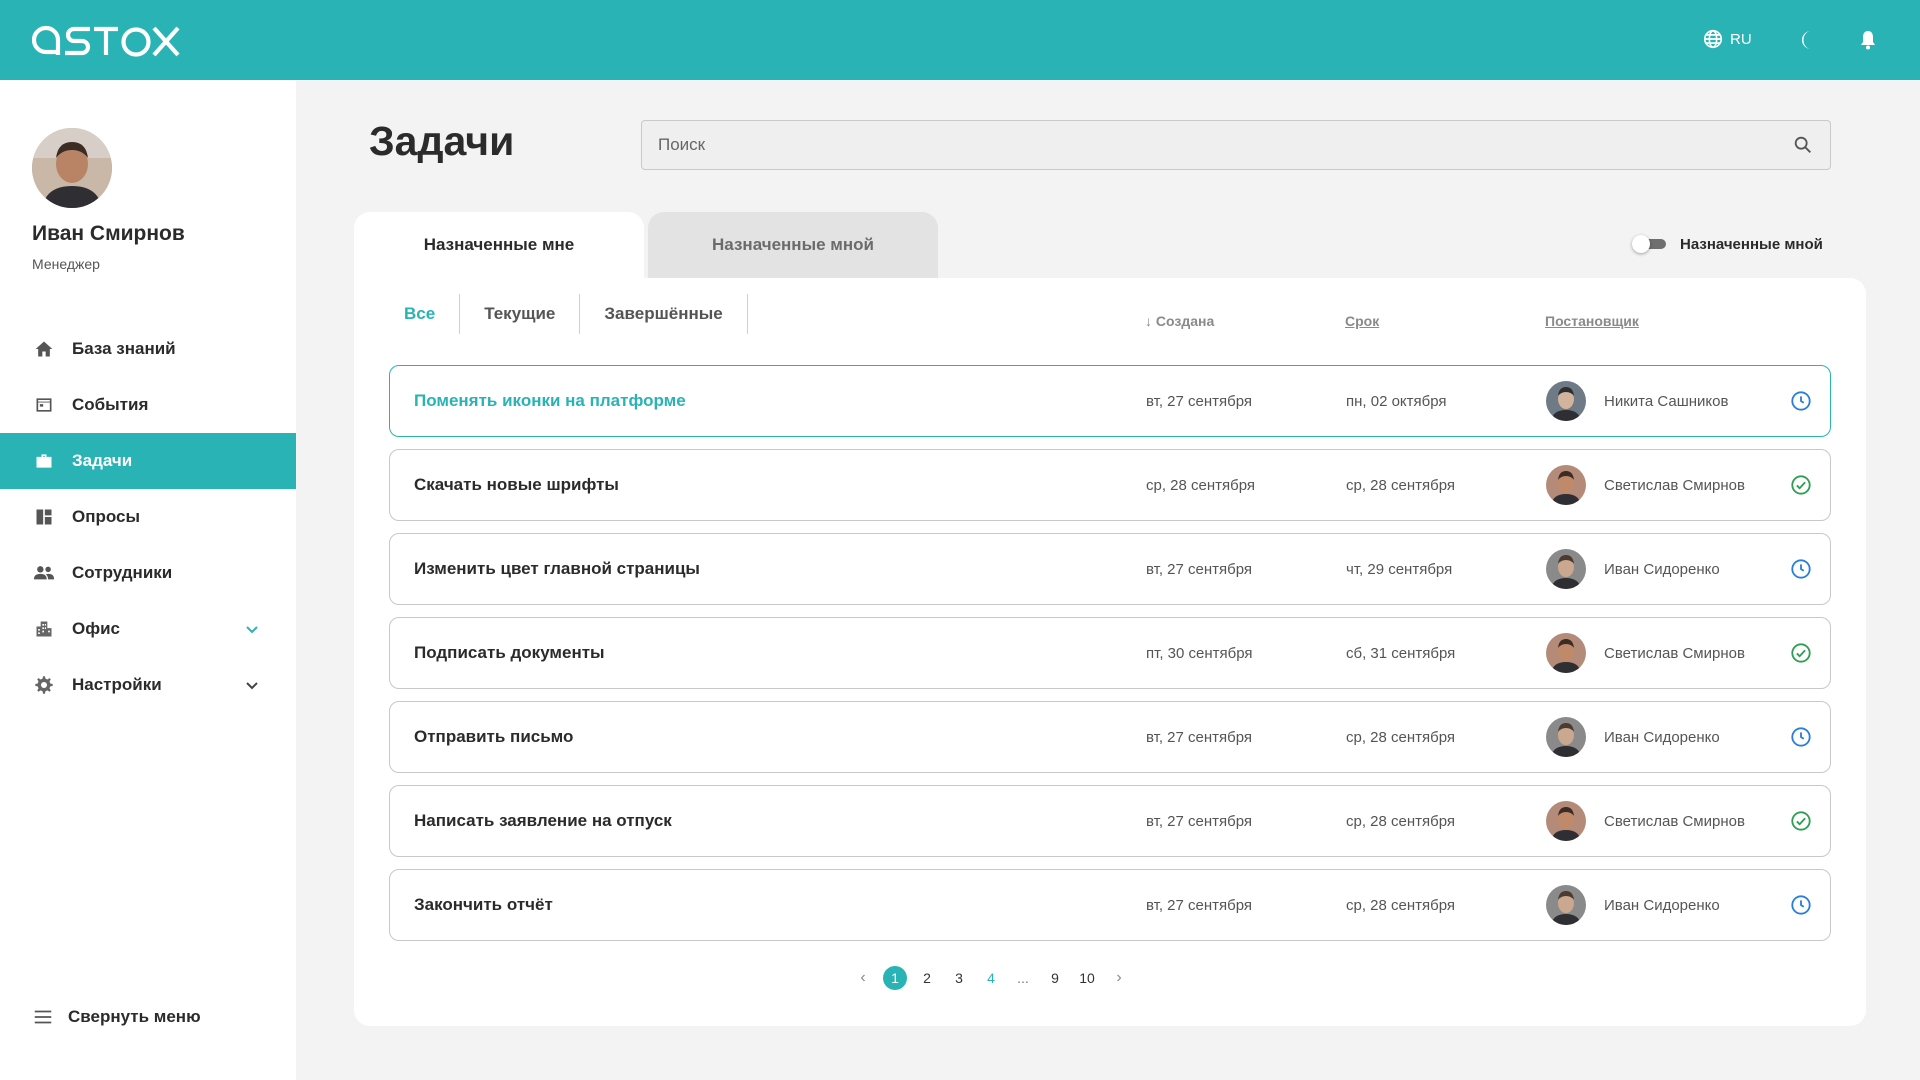 The image size is (1920, 1080). I want to click on task-title: Поменять иконки на платформе, so click(550, 401).